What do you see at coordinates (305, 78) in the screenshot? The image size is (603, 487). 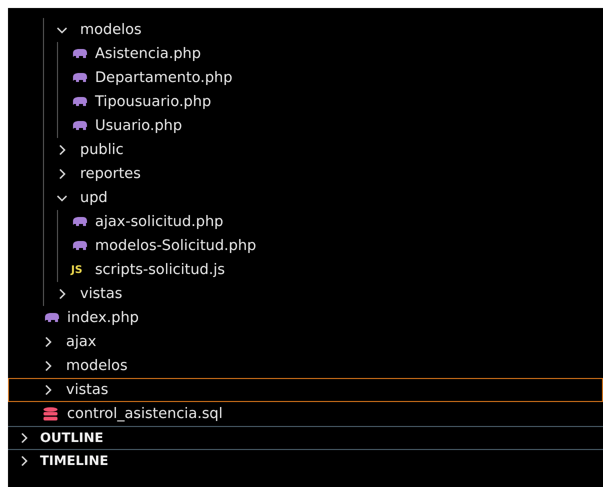 I see `file-item: Departamento.php` at bounding box center [305, 78].